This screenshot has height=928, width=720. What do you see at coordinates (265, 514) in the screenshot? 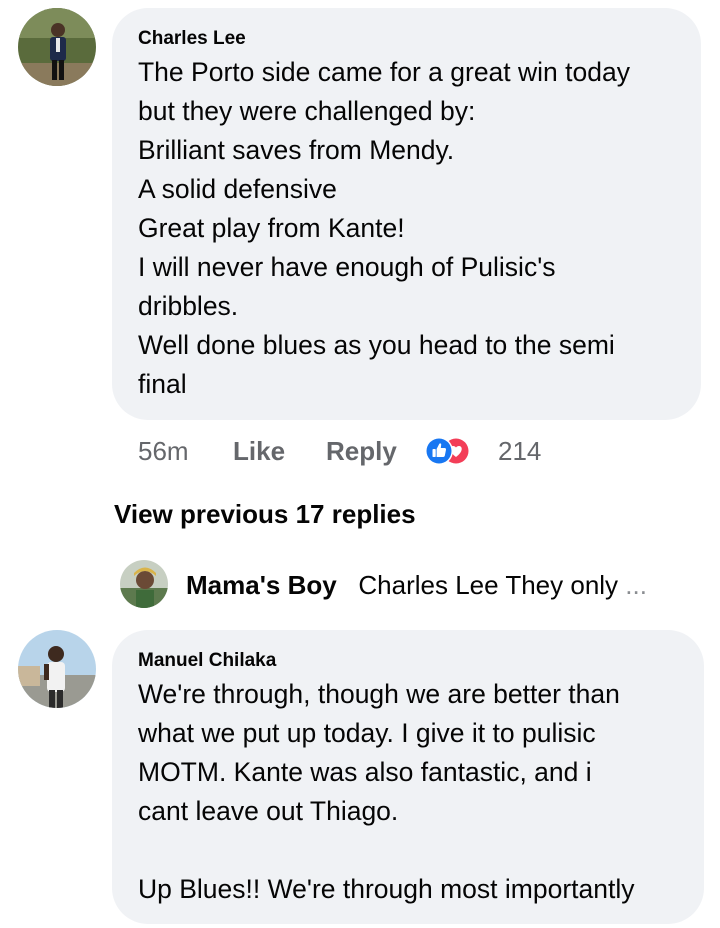
I see `view-previous-replies-link: View previous 17 replies` at bounding box center [265, 514].